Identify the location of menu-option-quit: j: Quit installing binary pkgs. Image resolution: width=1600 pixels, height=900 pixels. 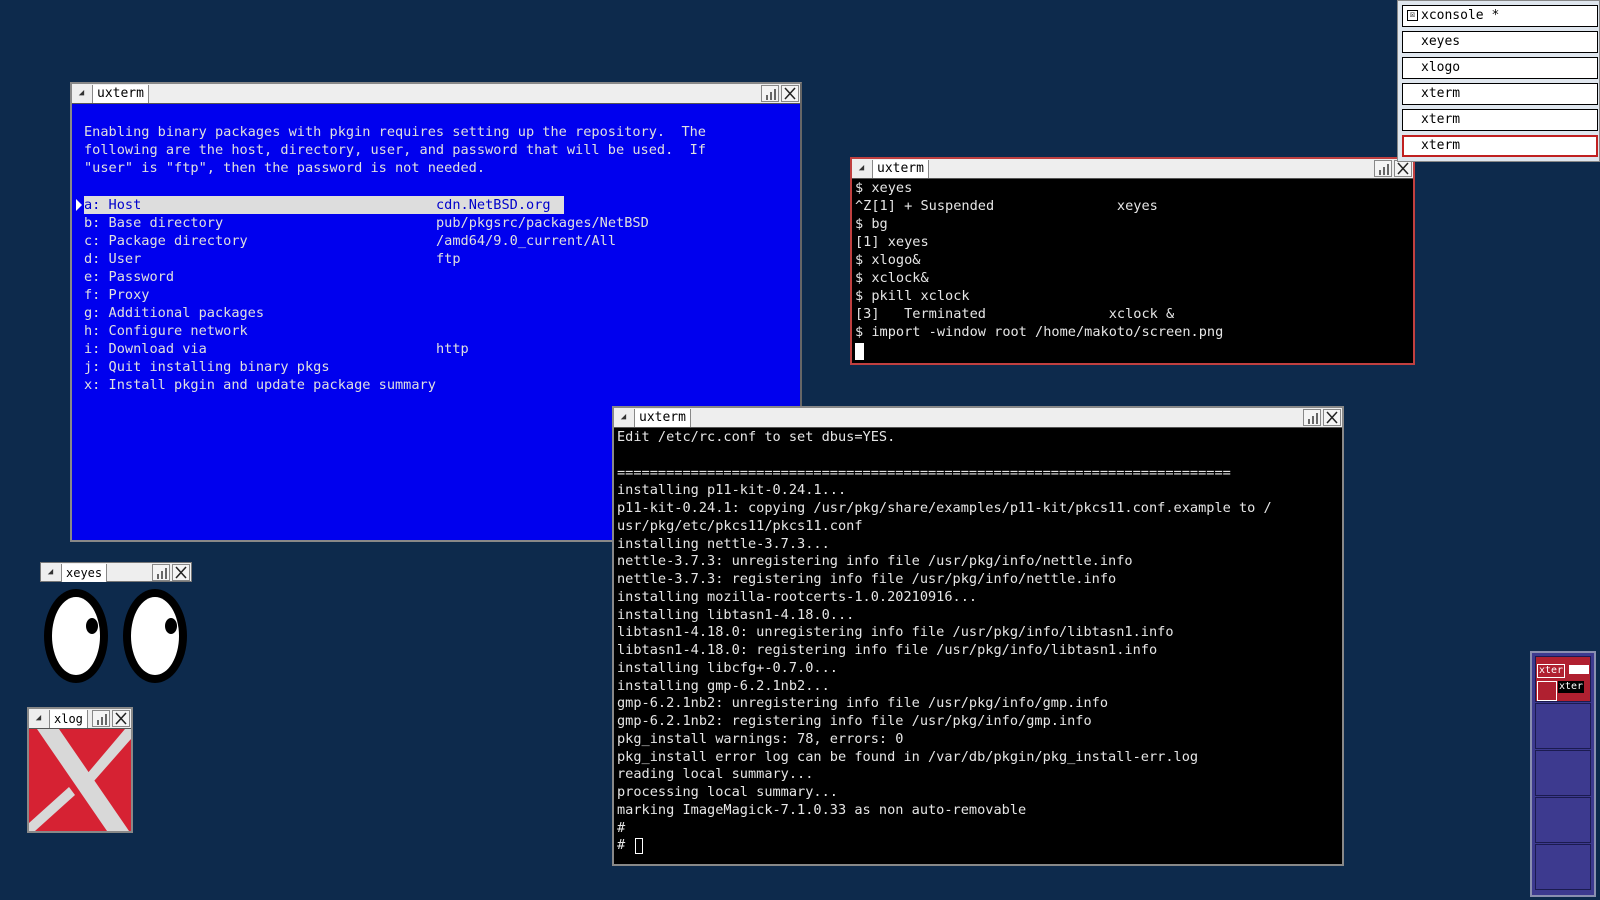
(207, 367).